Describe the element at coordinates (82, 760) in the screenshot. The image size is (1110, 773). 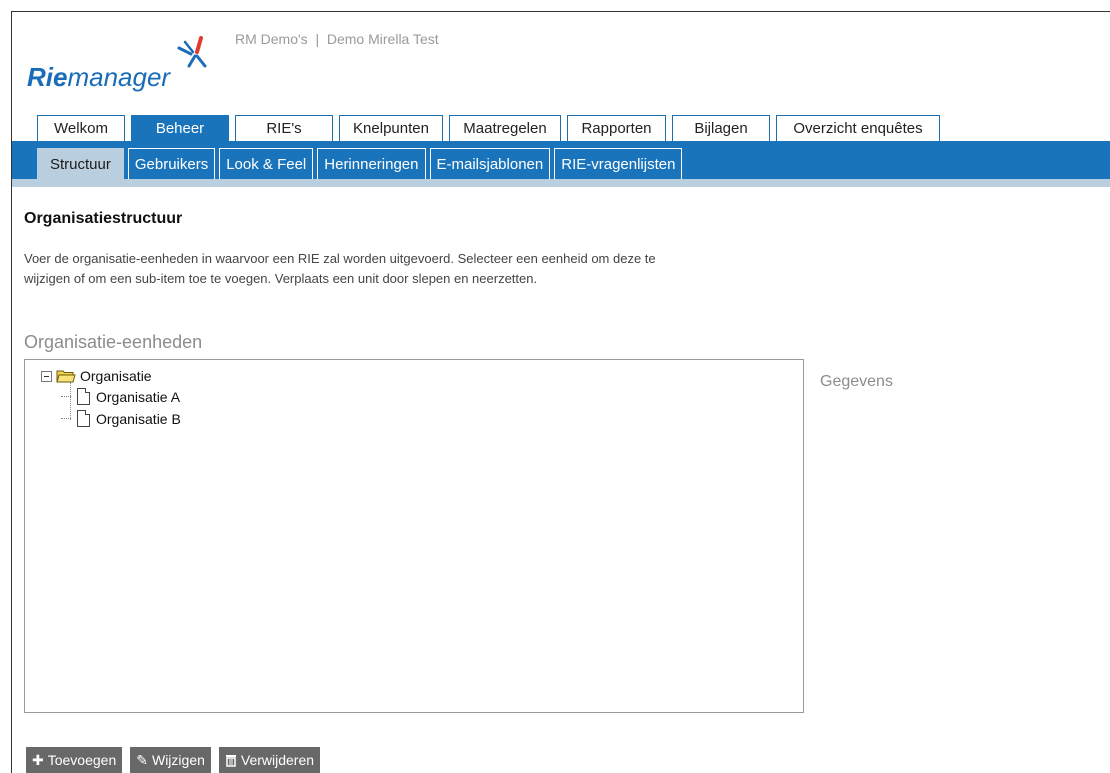
I see `add-button-label: Toevoegen` at that location.